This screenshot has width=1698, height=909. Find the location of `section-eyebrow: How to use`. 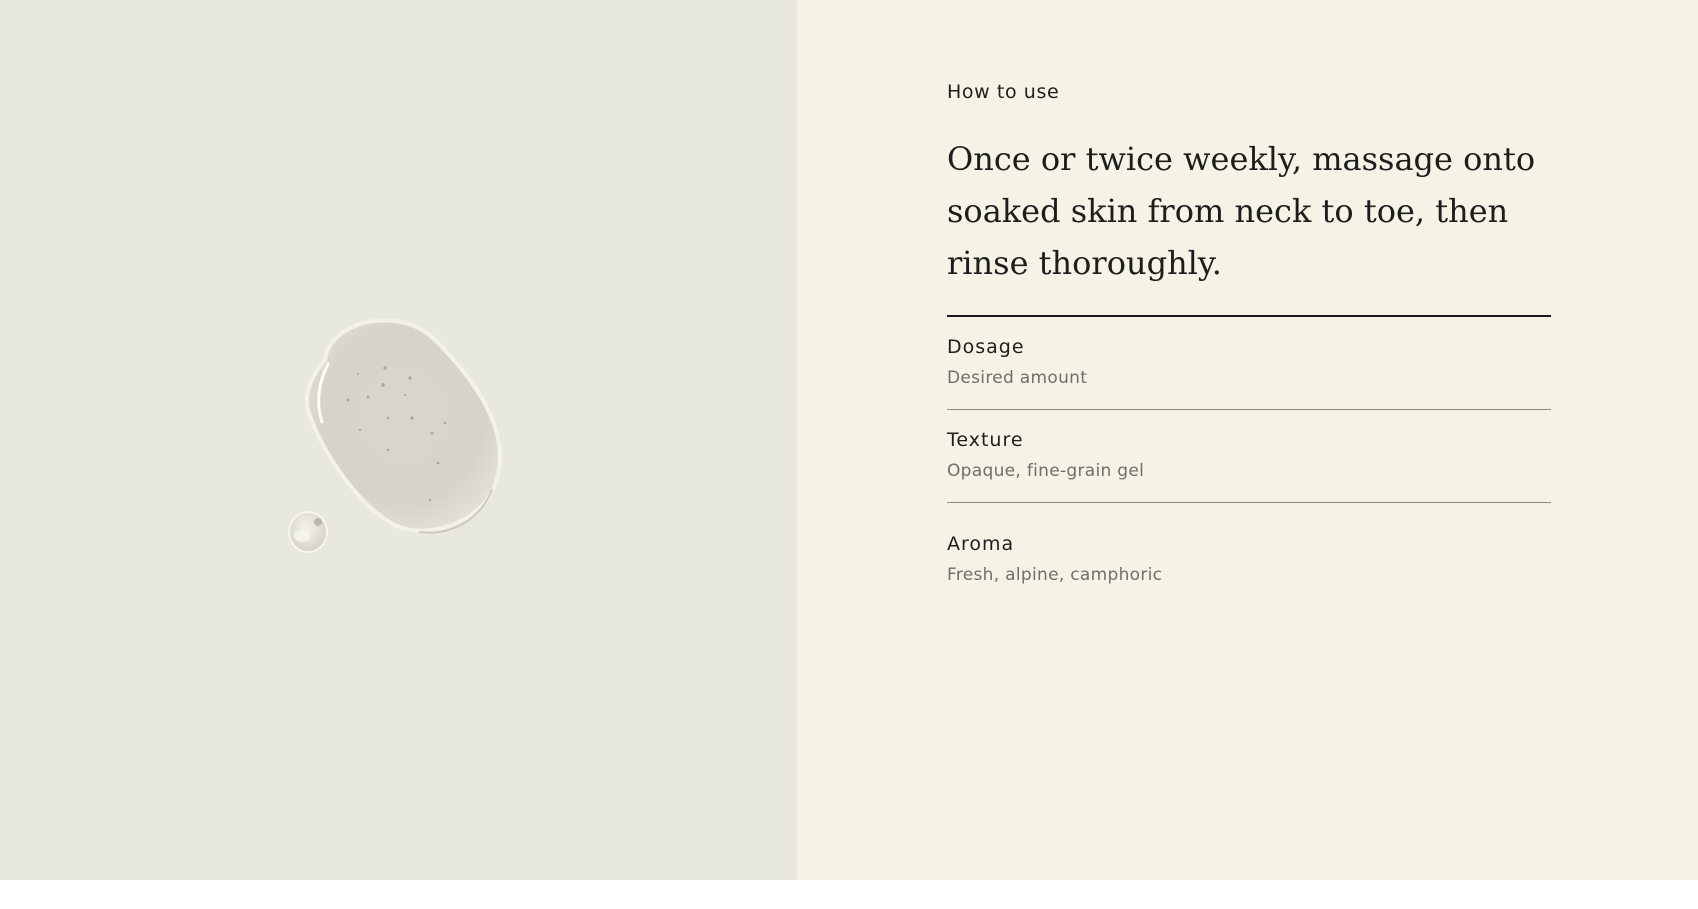

section-eyebrow: How to use is located at coordinates (1003, 92).